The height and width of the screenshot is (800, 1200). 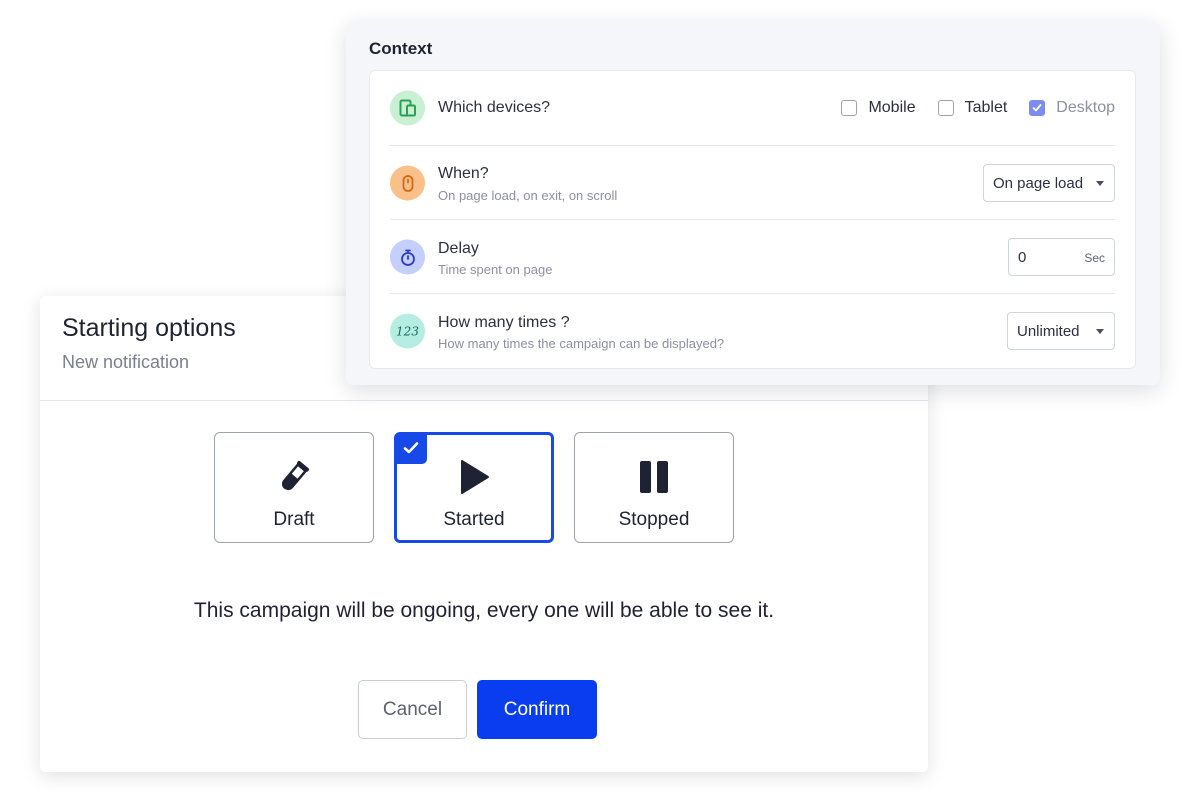 I want to click on stopwatch-icon, so click(x=407, y=257).